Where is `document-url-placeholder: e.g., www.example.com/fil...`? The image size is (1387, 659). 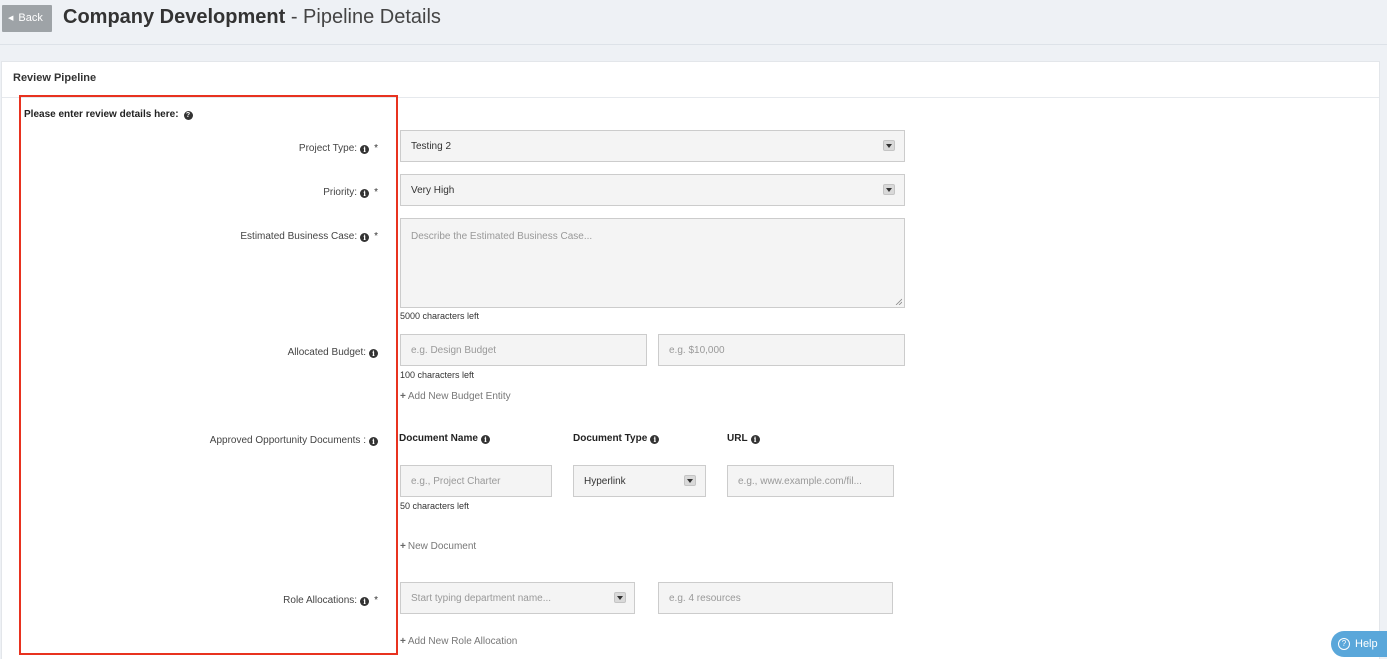 document-url-placeholder: e.g., www.example.com/fil... is located at coordinates (800, 481).